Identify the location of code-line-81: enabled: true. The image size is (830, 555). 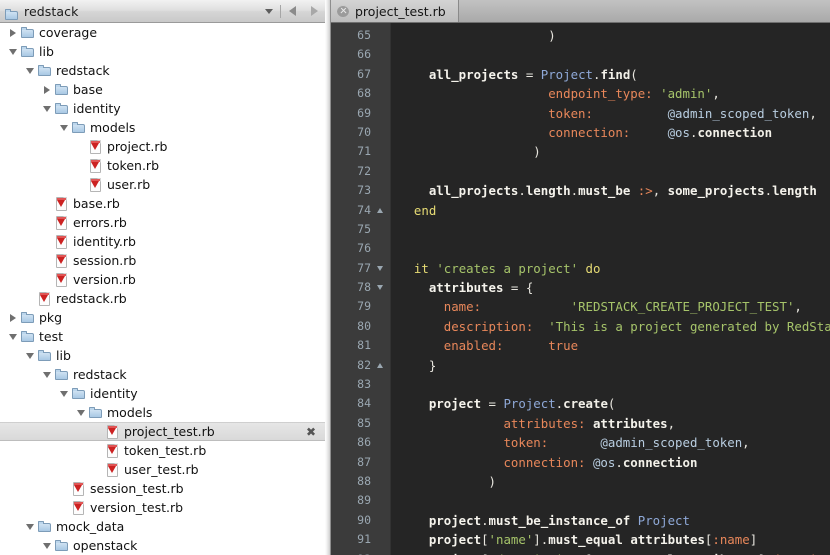
(614, 345).